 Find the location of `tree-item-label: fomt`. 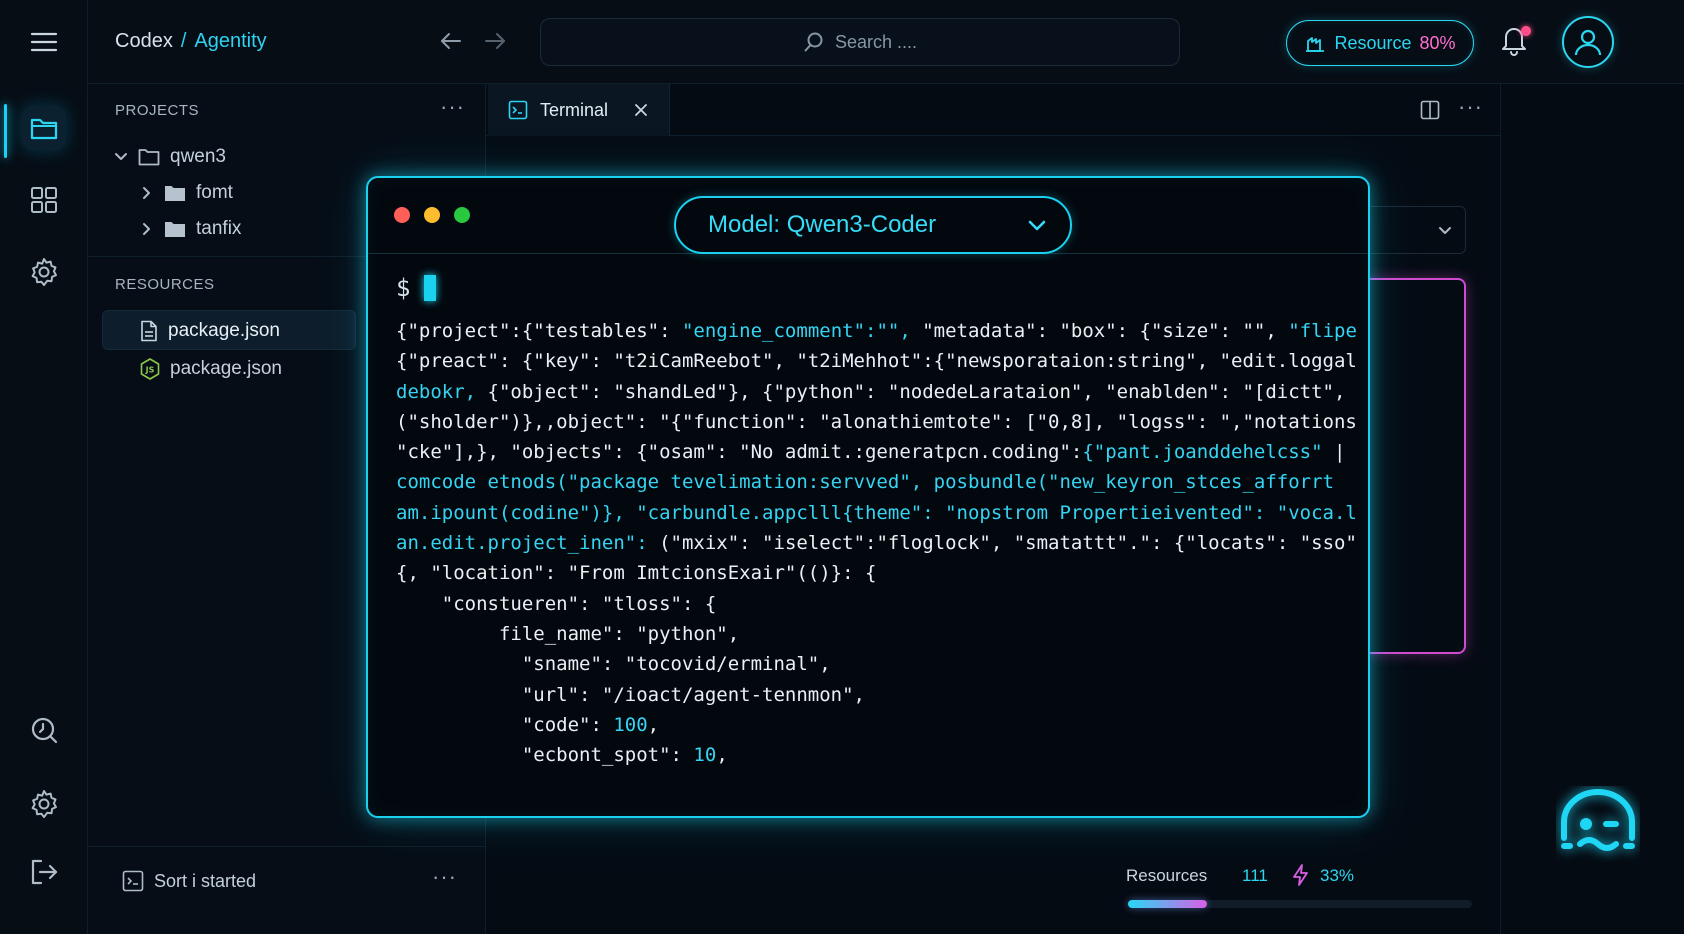

tree-item-label: fomt is located at coordinates (214, 192).